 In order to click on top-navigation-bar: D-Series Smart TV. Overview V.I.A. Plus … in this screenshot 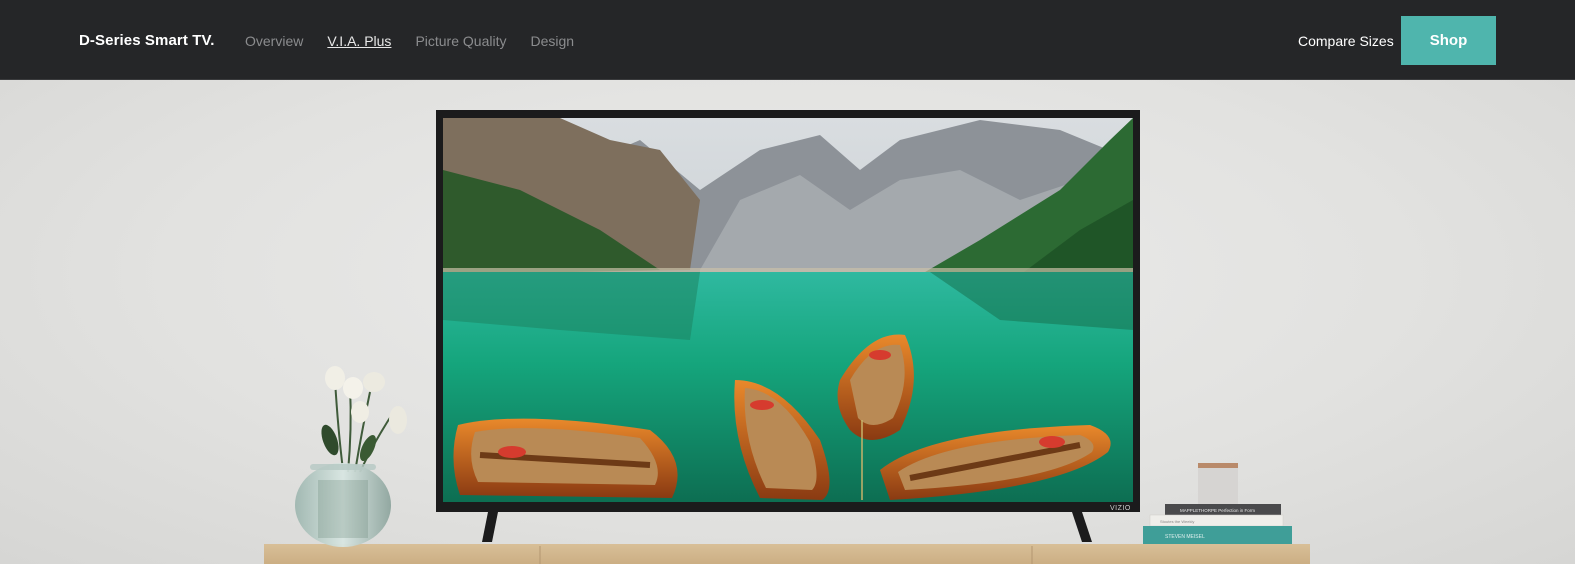, I will do `click(787, 40)`.